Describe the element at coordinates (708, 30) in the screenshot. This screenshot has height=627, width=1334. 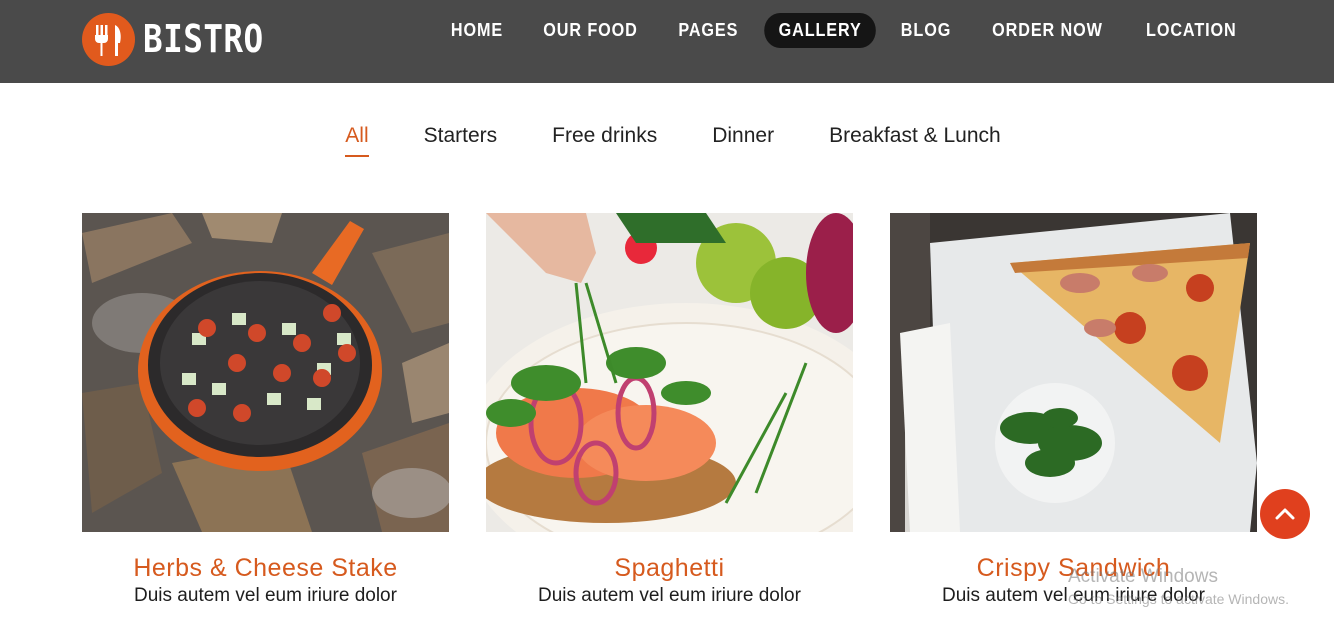
I see `nav-pages: PAGES` at that location.